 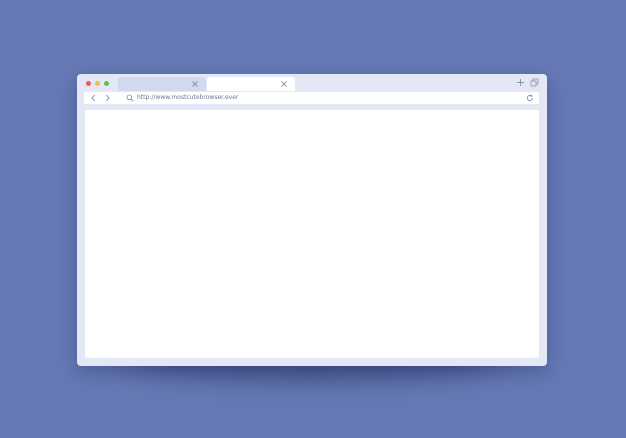 I want to click on window-minimize-button, so click(x=97, y=83).